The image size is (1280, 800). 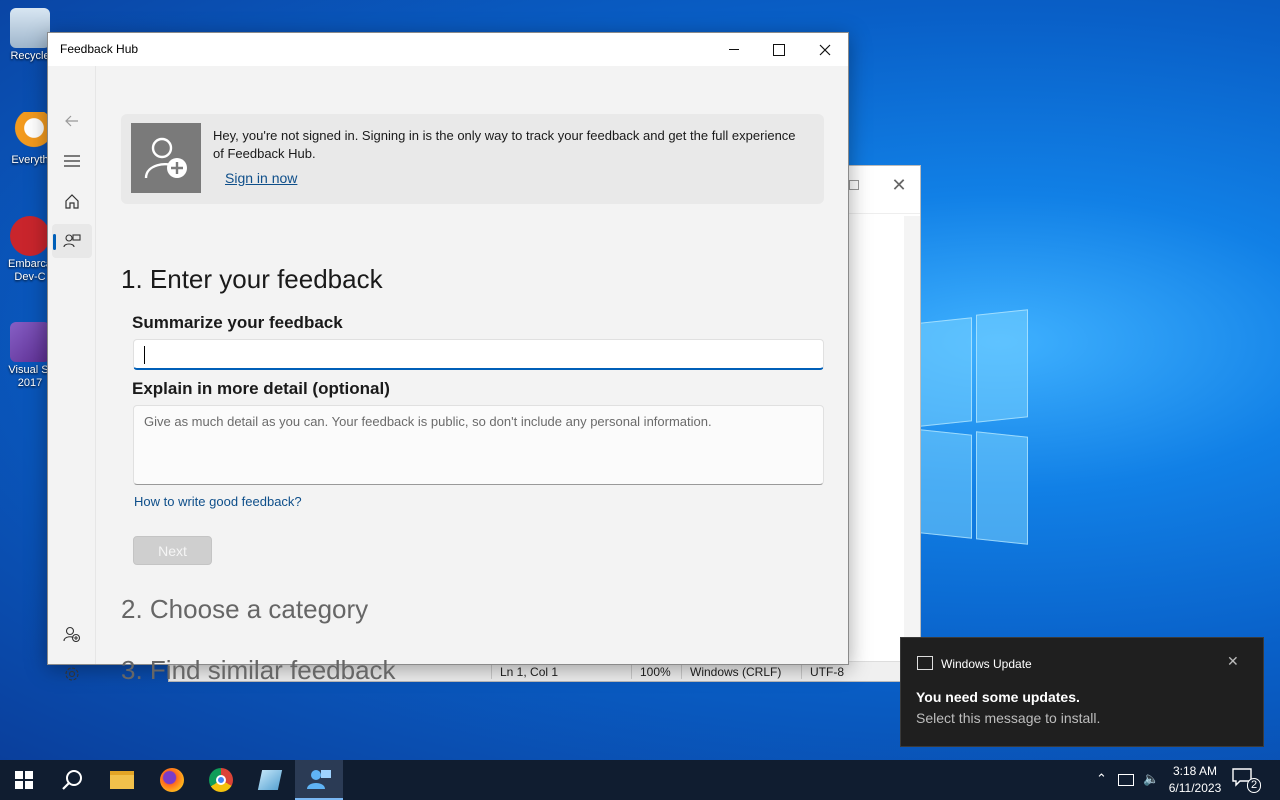 What do you see at coordinates (30, 342) in the screenshot?
I see `visual-studio-icon` at bounding box center [30, 342].